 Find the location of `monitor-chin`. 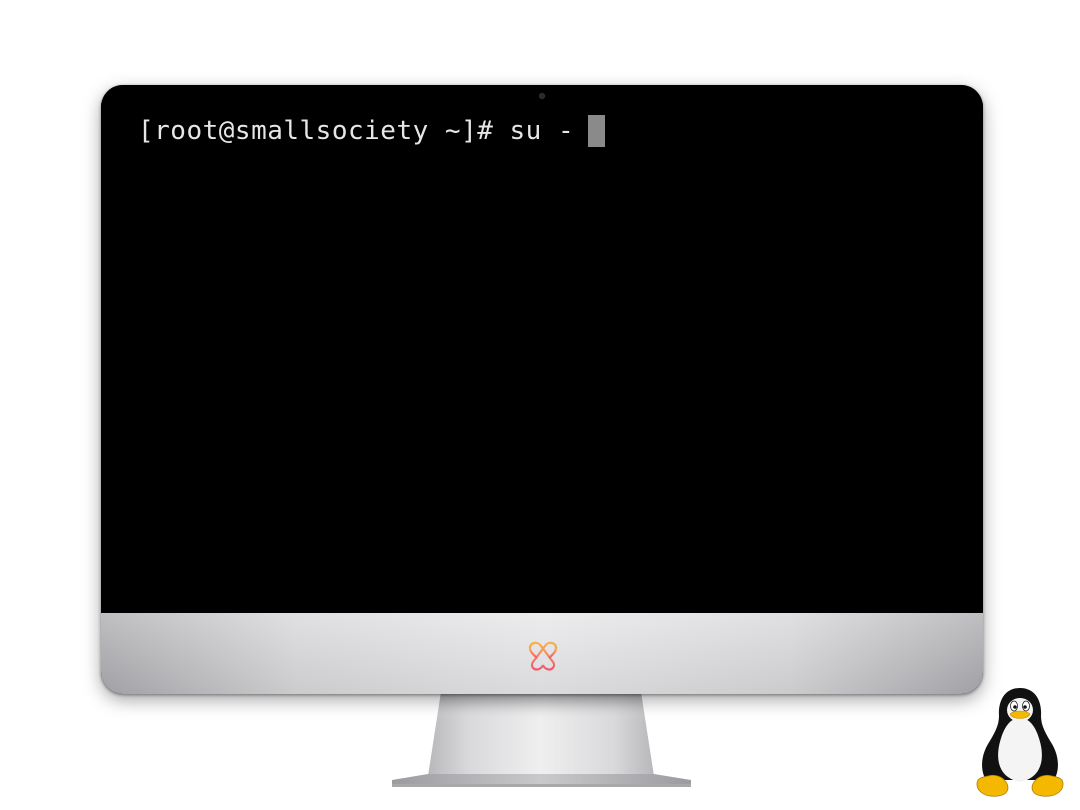

monitor-chin is located at coordinates (542, 653).